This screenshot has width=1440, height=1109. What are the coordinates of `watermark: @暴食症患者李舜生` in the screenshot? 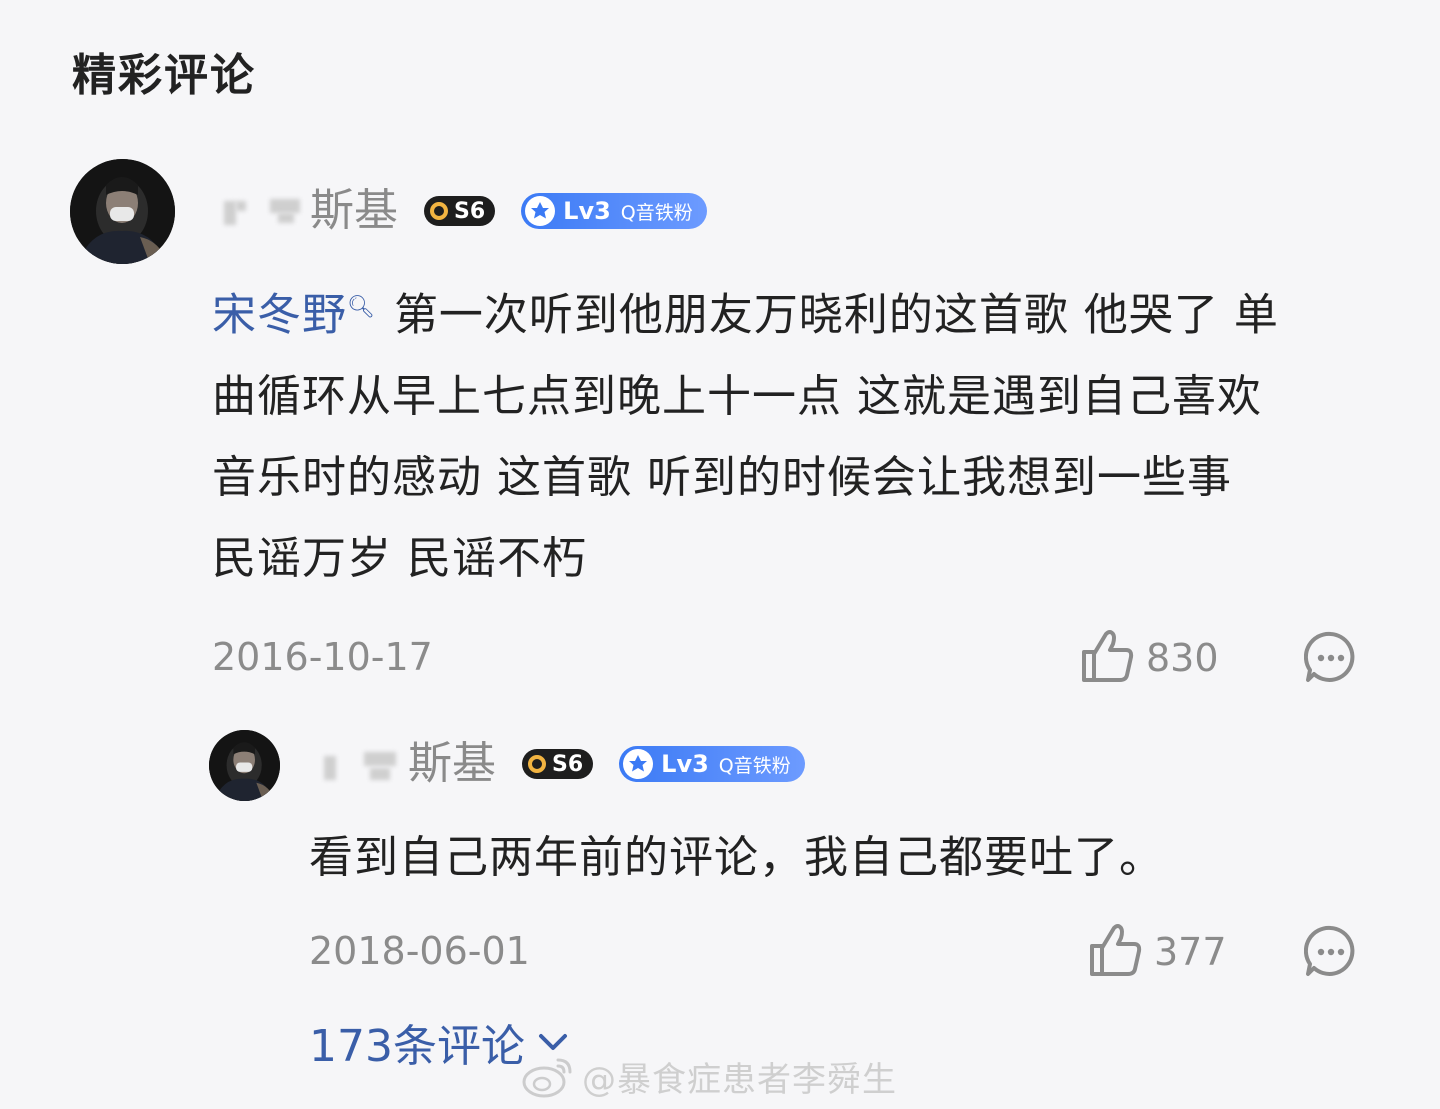 It's located at (708, 1076).